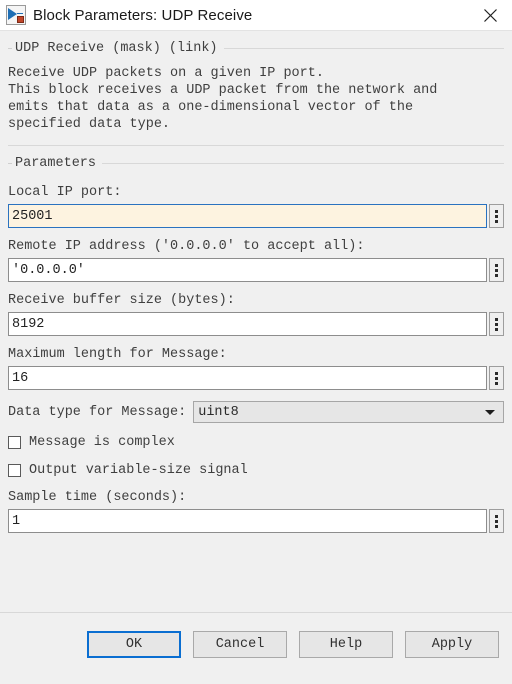 Image resolution: width=512 pixels, height=684 pixels. What do you see at coordinates (256, 48) in the screenshot?
I see `description-group-header: UDP Receive (mask) (link)` at bounding box center [256, 48].